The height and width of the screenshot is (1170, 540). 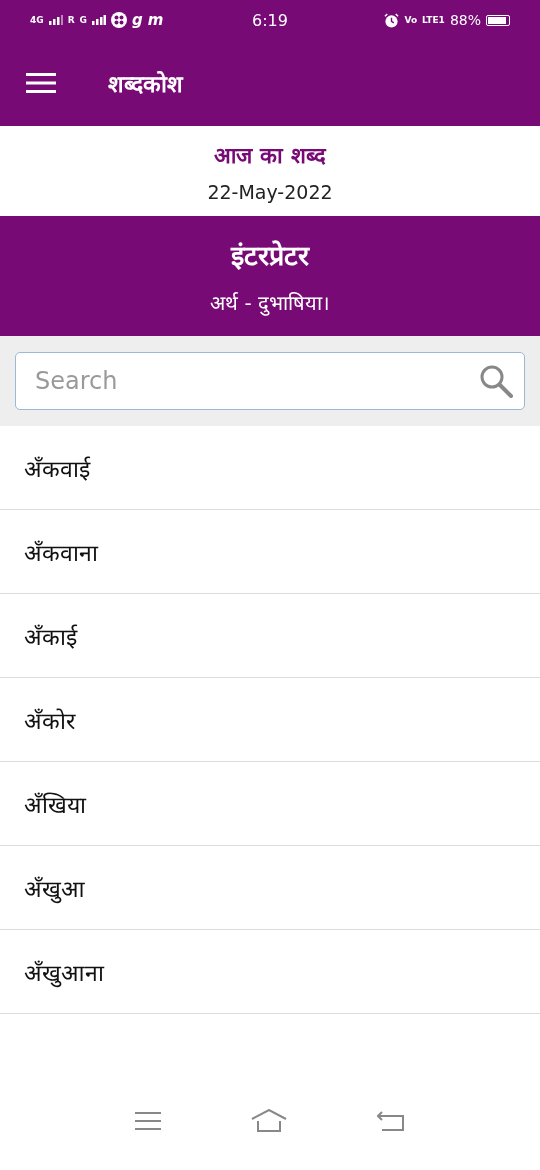 What do you see at coordinates (269, 1121) in the screenshot?
I see `home-icon` at bounding box center [269, 1121].